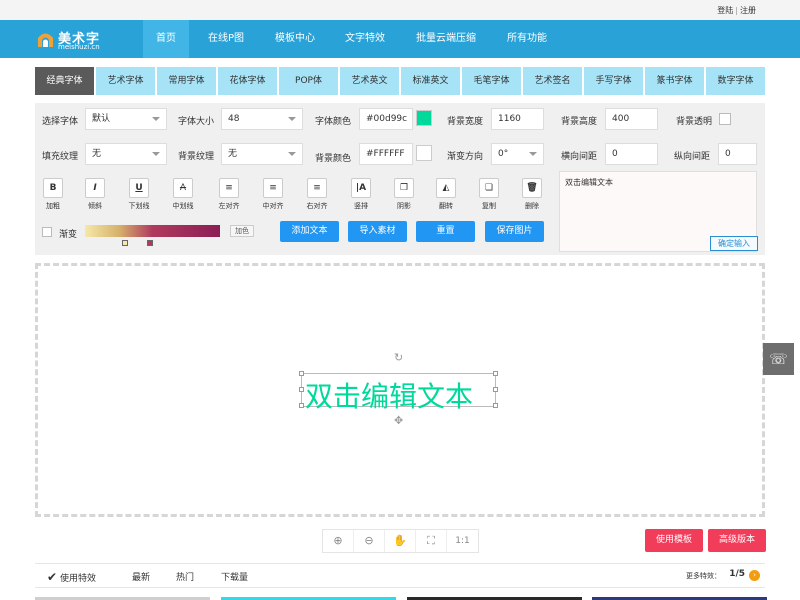 This screenshot has height=600, width=800. I want to click on tab-downloads: 下载量, so click(234, 576).